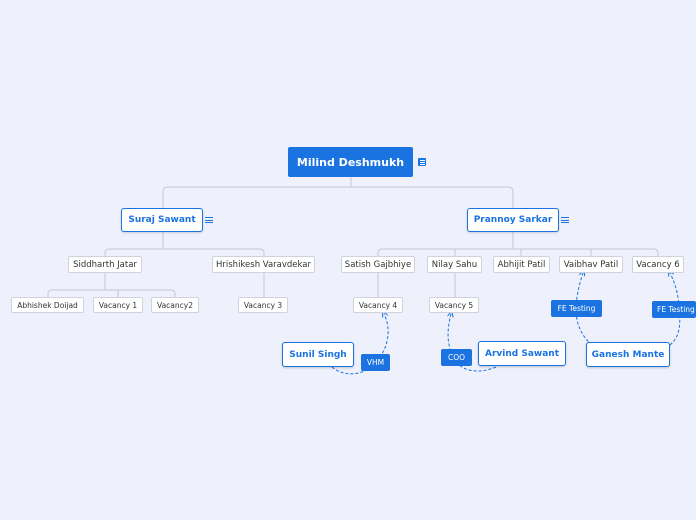 Image resolution: width=696 pixels, height=520 pixels. I want to click on node-label: Vacancy 5, so click(454, 305).